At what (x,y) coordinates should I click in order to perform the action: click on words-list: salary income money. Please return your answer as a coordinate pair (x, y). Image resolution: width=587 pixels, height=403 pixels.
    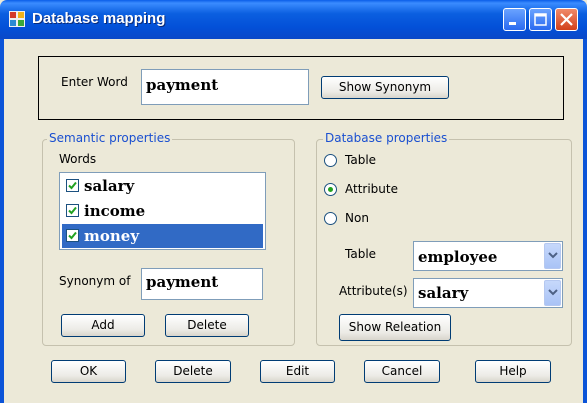
    Looking at the image, I should click on (162, 211).